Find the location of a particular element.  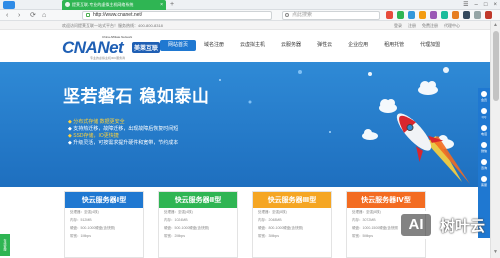

tab-close-icon: × is located at coordinates (161, 5).